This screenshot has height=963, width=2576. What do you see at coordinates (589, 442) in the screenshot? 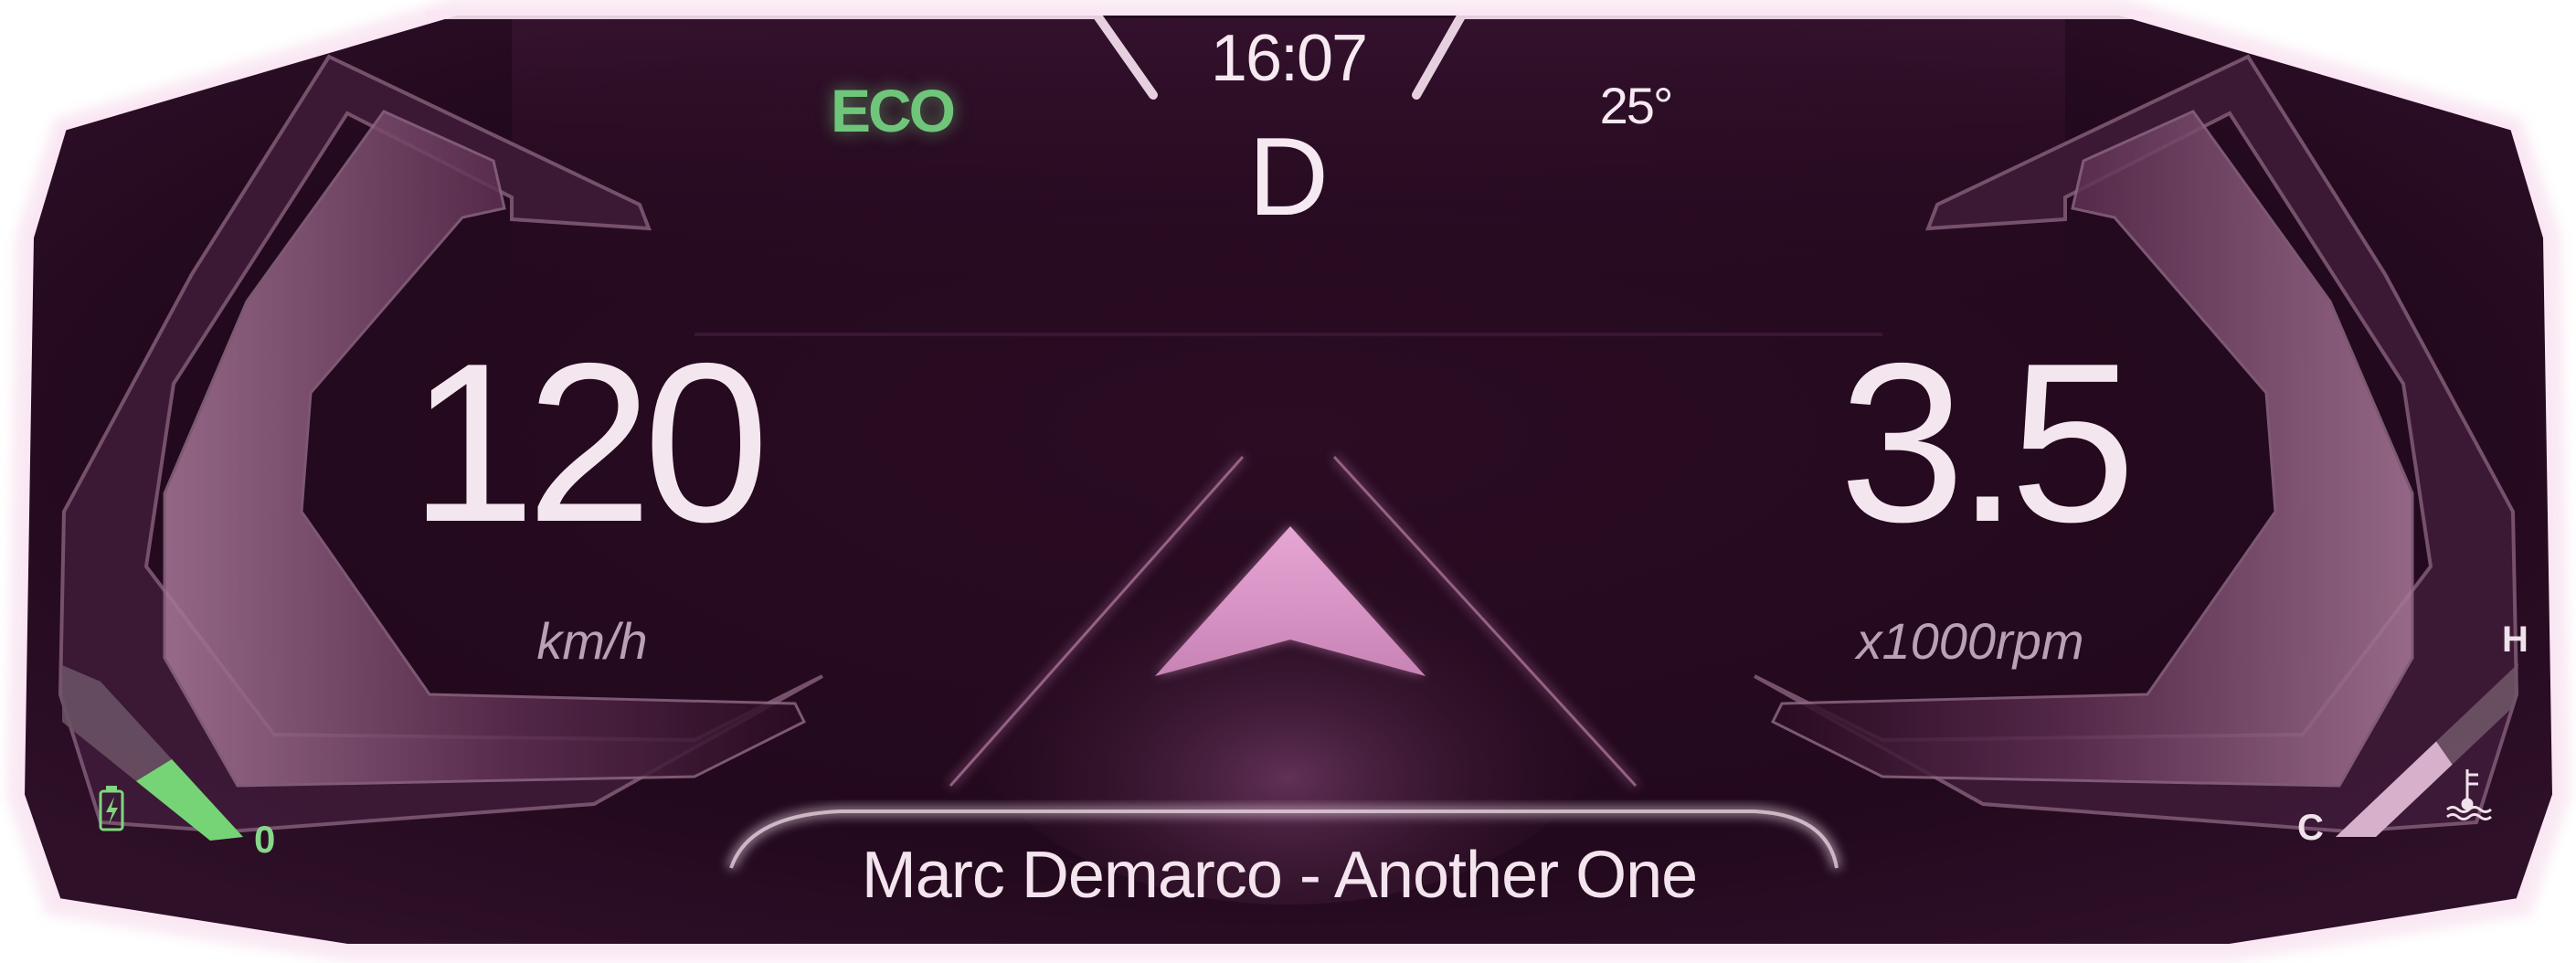
I see `speed-value: 120` at bounding box center [589, 442].